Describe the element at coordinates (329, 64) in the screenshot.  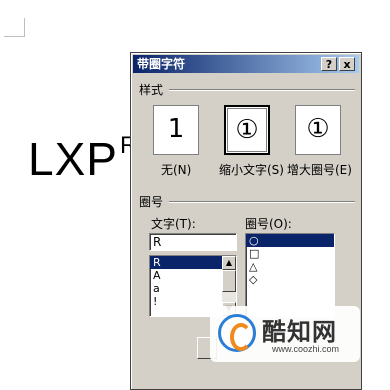
I see `help-button: ?` at that location.